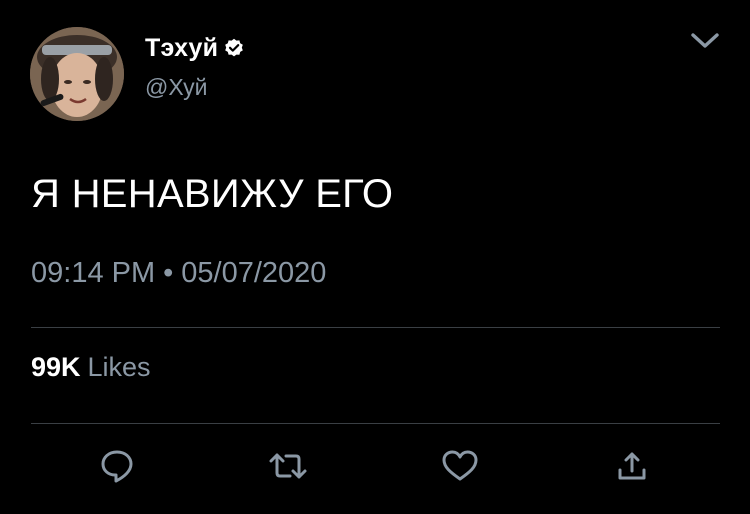  Describe the element at coordinates (375, 327) in the screenshot. I see `divider-top` at that location.